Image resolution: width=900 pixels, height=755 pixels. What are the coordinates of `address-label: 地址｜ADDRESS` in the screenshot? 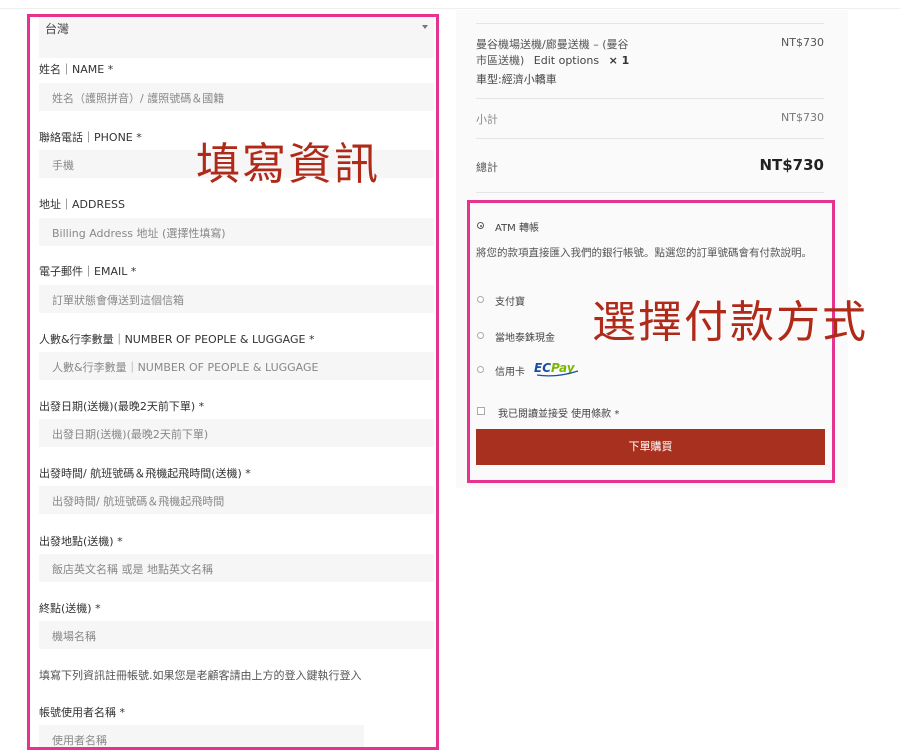 It's located at (82, 204).